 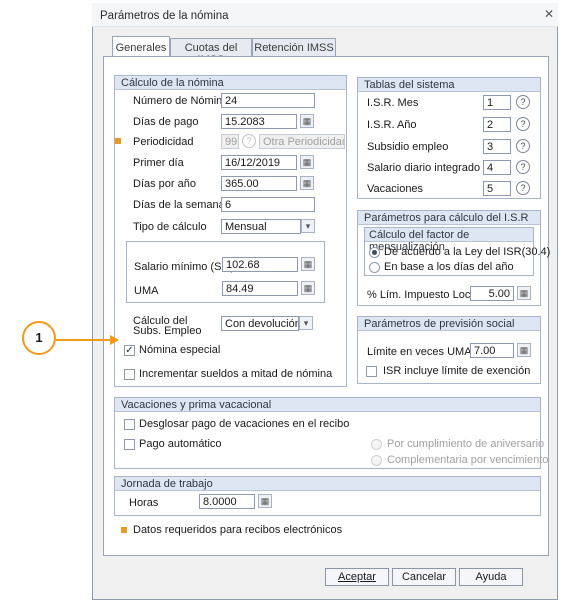 I want to click on lim-impuesto-label: % Lím. Impuesto Loc., so click(x=420, y=295).